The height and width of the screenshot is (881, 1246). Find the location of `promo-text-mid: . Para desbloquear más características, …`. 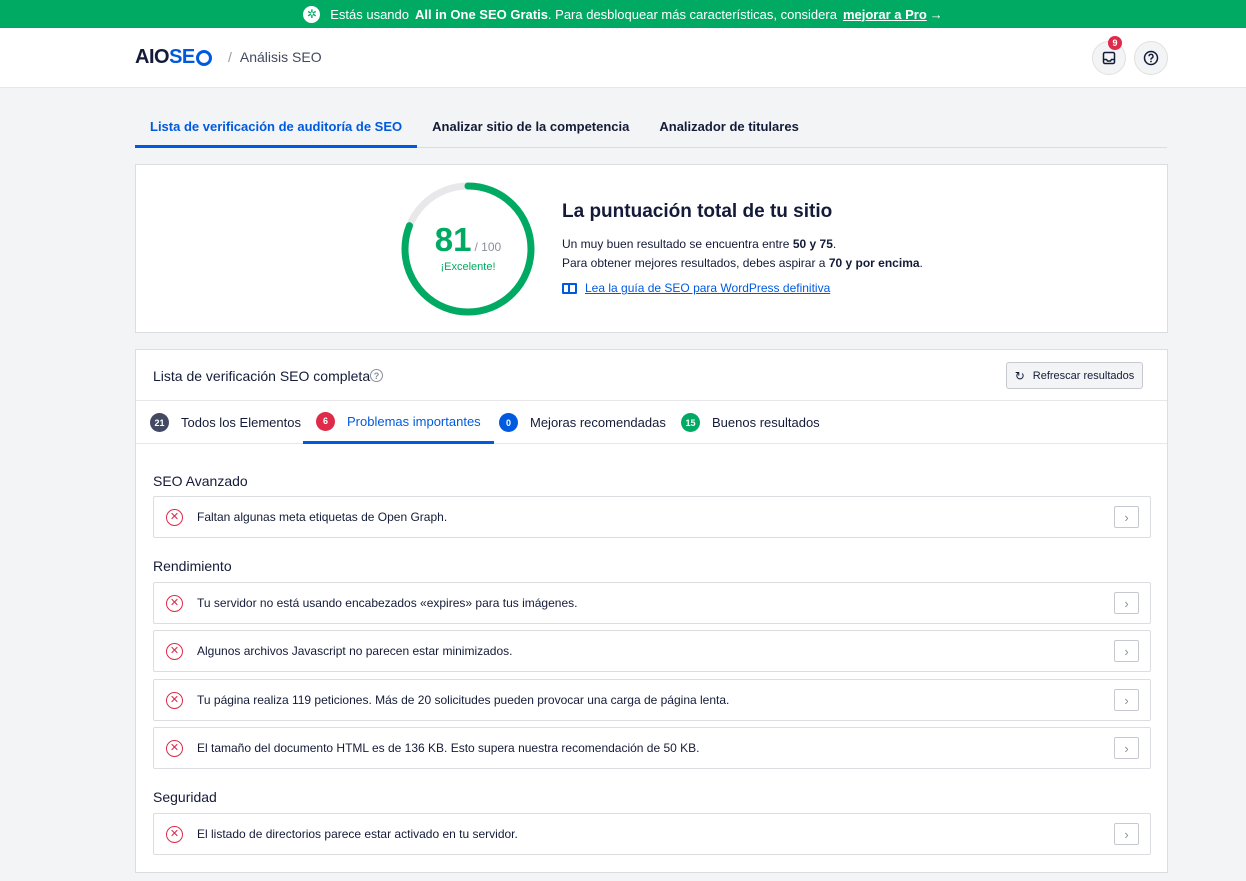

promo-text-mid: . Para desbloquear más características, … is located at coordinates (692, 14).